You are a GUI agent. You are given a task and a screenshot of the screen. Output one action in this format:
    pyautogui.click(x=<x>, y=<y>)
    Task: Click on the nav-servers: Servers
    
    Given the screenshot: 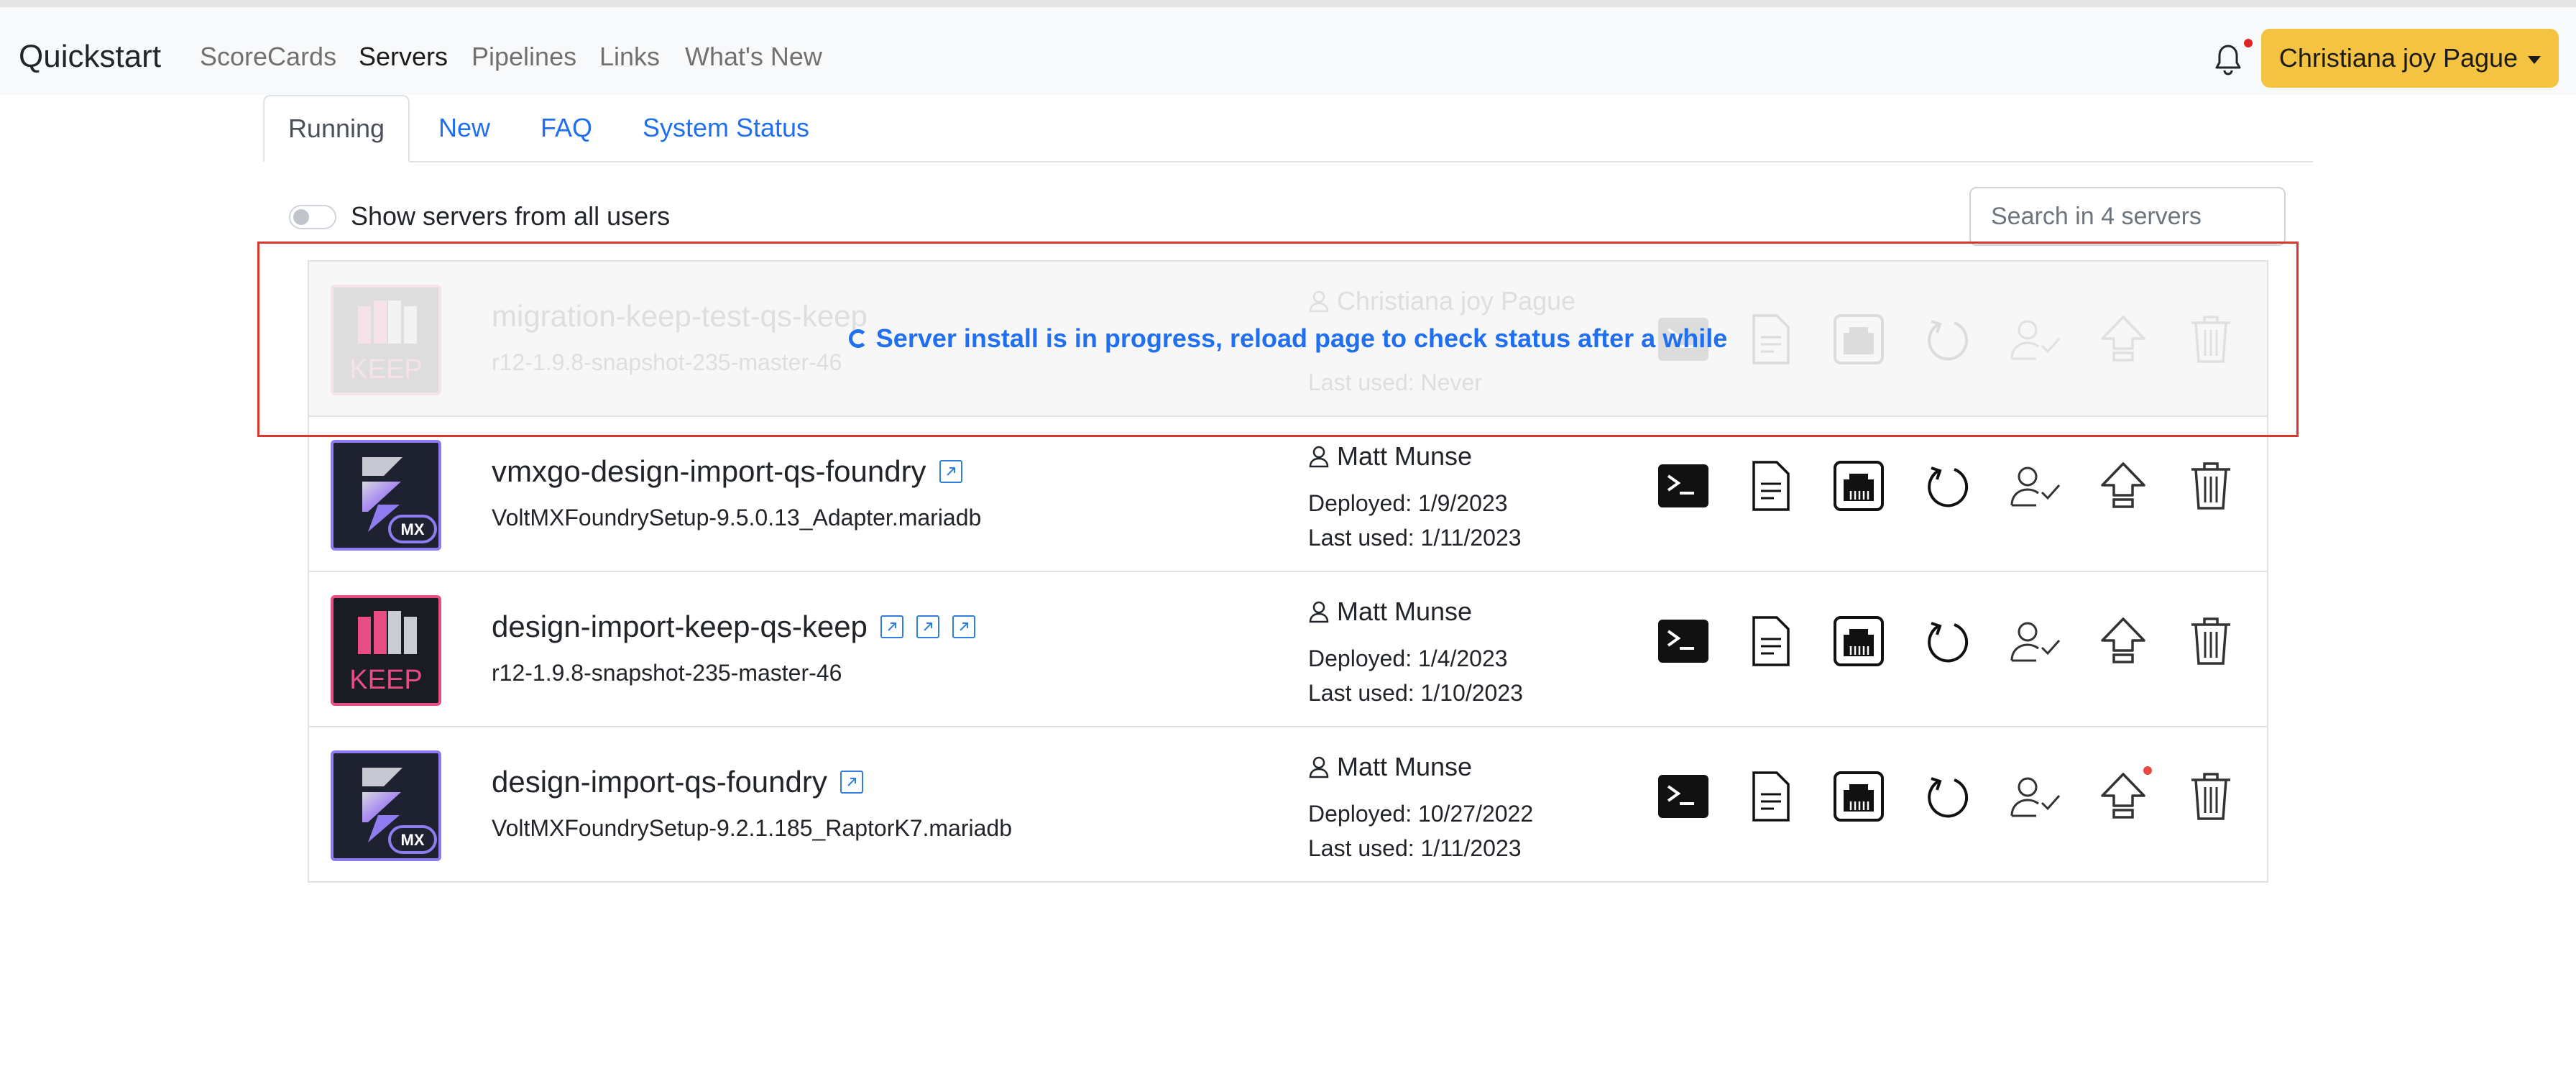 What is the action you would take?
    pyautogui.click(x=403, y=57)
    